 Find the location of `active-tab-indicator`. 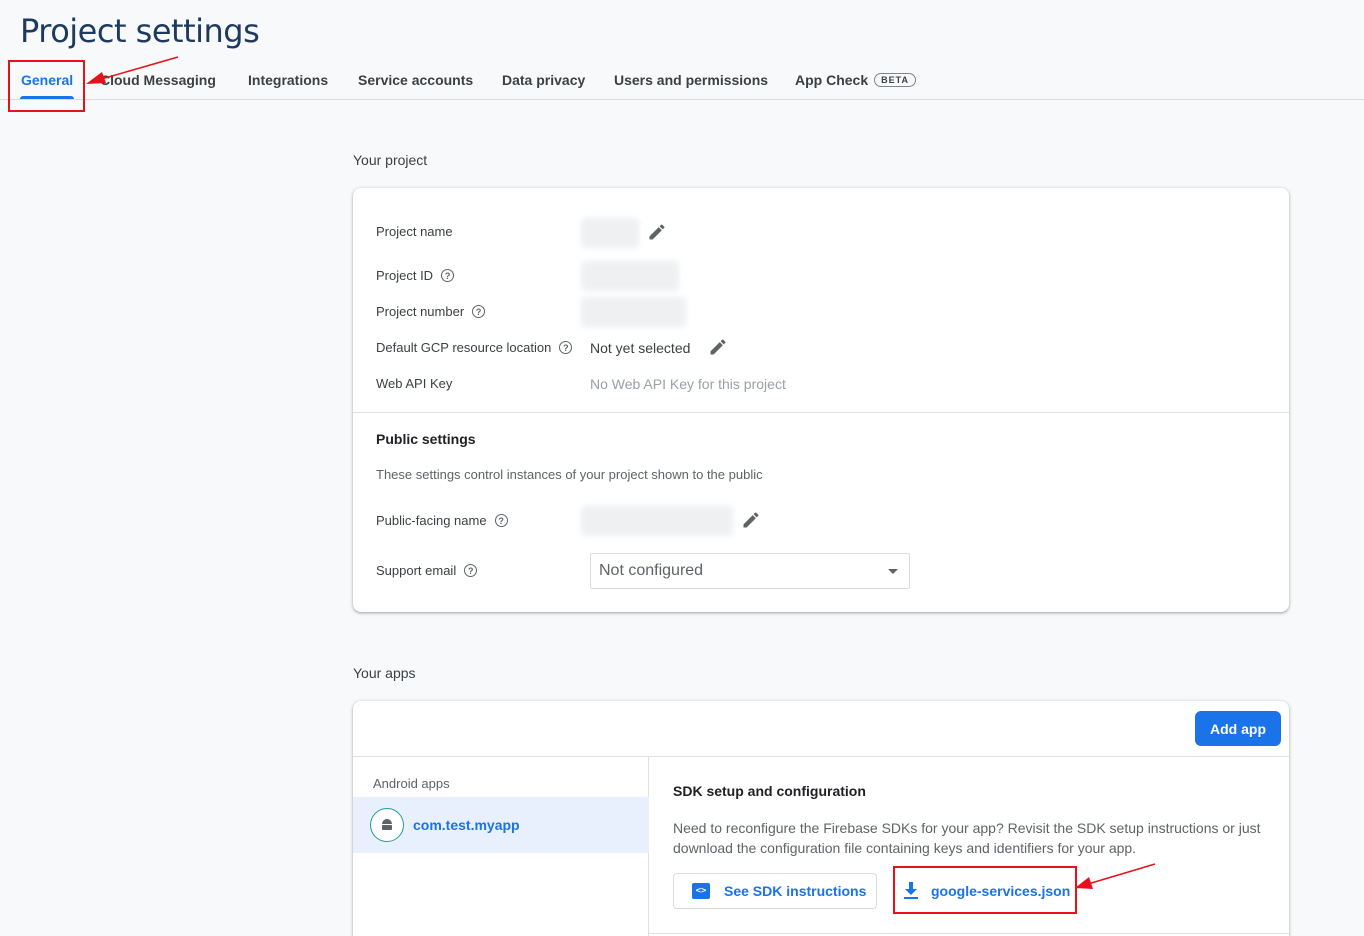

active-tab-indicator is located at coordinates (47, 97).